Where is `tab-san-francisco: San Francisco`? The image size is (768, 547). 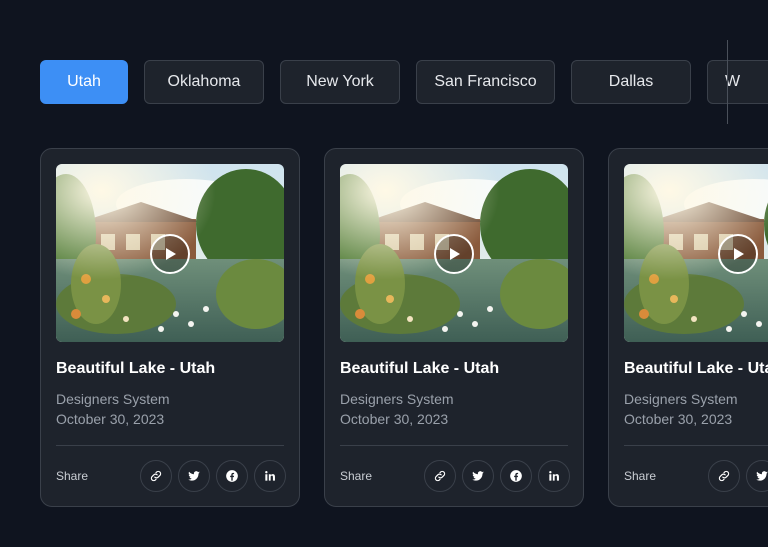
tab-san-francisco: San Francisco is located at coordinates (485, 82).